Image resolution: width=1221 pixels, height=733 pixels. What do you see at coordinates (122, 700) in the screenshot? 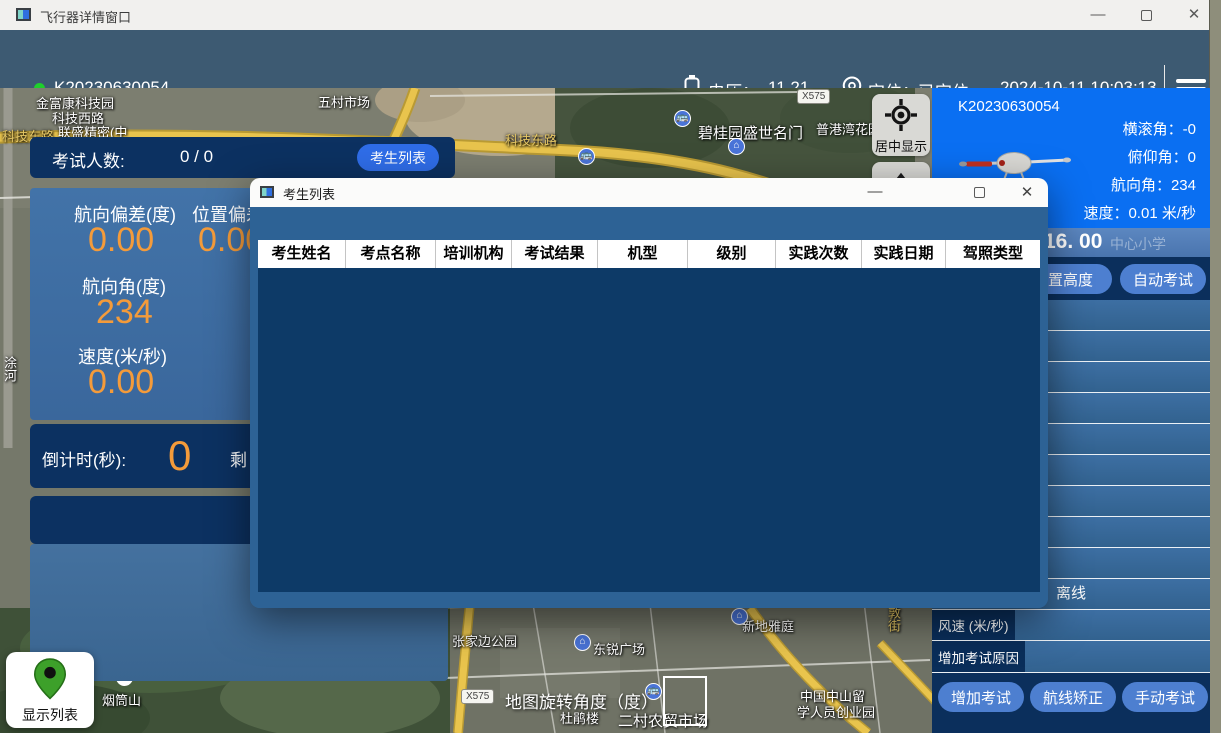
I see `map-label: 烟筒山` at bounding box center [122, 700].